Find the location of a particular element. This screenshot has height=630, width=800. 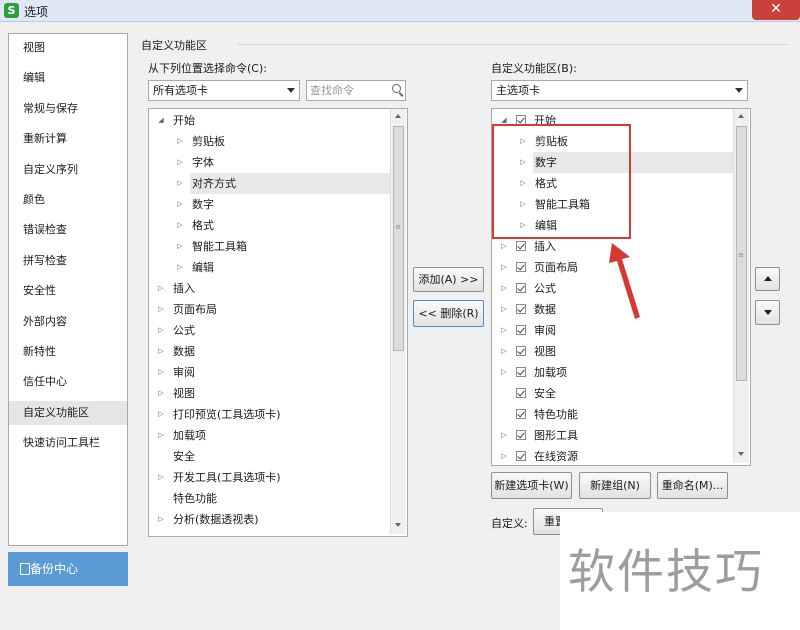

new-group-button: 新建组(N) is located at coordinates (615, 485).